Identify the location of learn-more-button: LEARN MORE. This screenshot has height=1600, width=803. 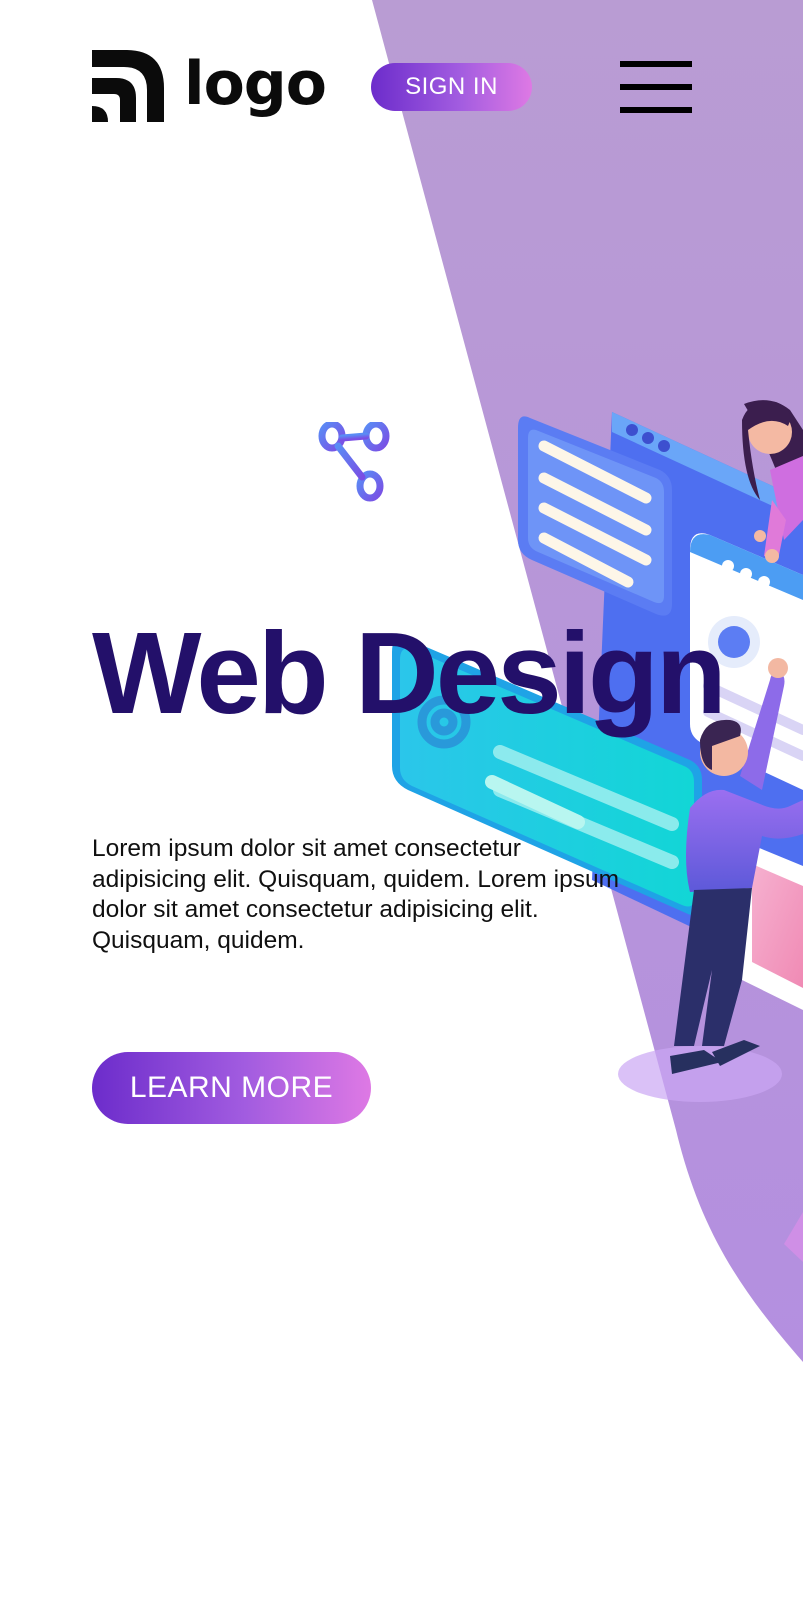
(231, 1088).